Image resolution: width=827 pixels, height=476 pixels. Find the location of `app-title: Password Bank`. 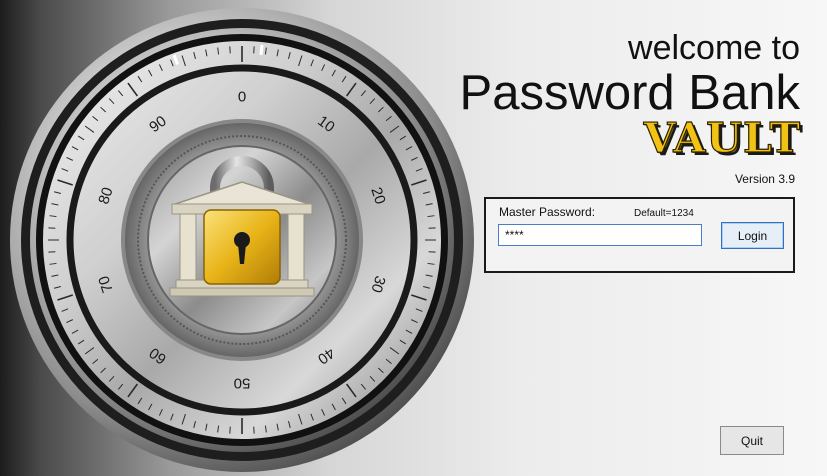

app-title: Password Bank is located at coordinates (629, 93).